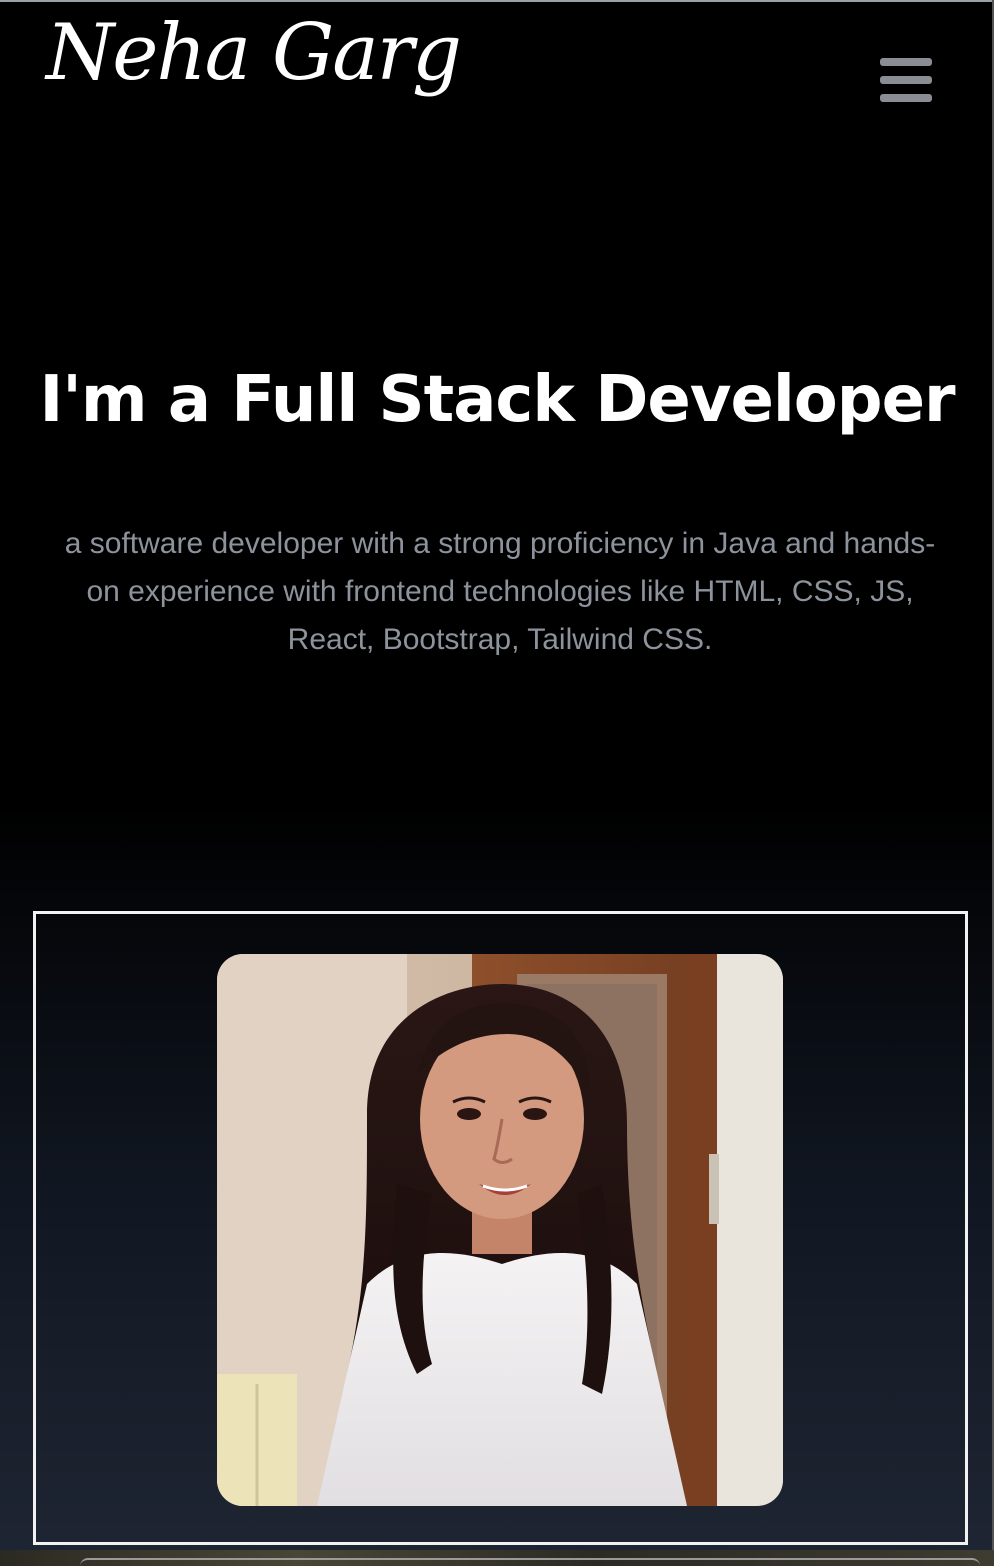  What do you see at coordinates (497, 1) in the screenshot?
I see `top-divider` at bounding box center [497, 1].